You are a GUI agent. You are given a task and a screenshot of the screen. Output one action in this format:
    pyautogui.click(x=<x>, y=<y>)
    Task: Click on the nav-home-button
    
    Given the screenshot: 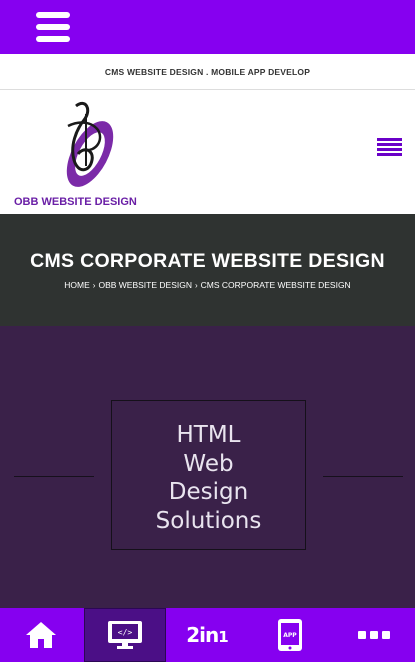 What is the action you would take?
    pyautogui.click(x=41, y=635)
    